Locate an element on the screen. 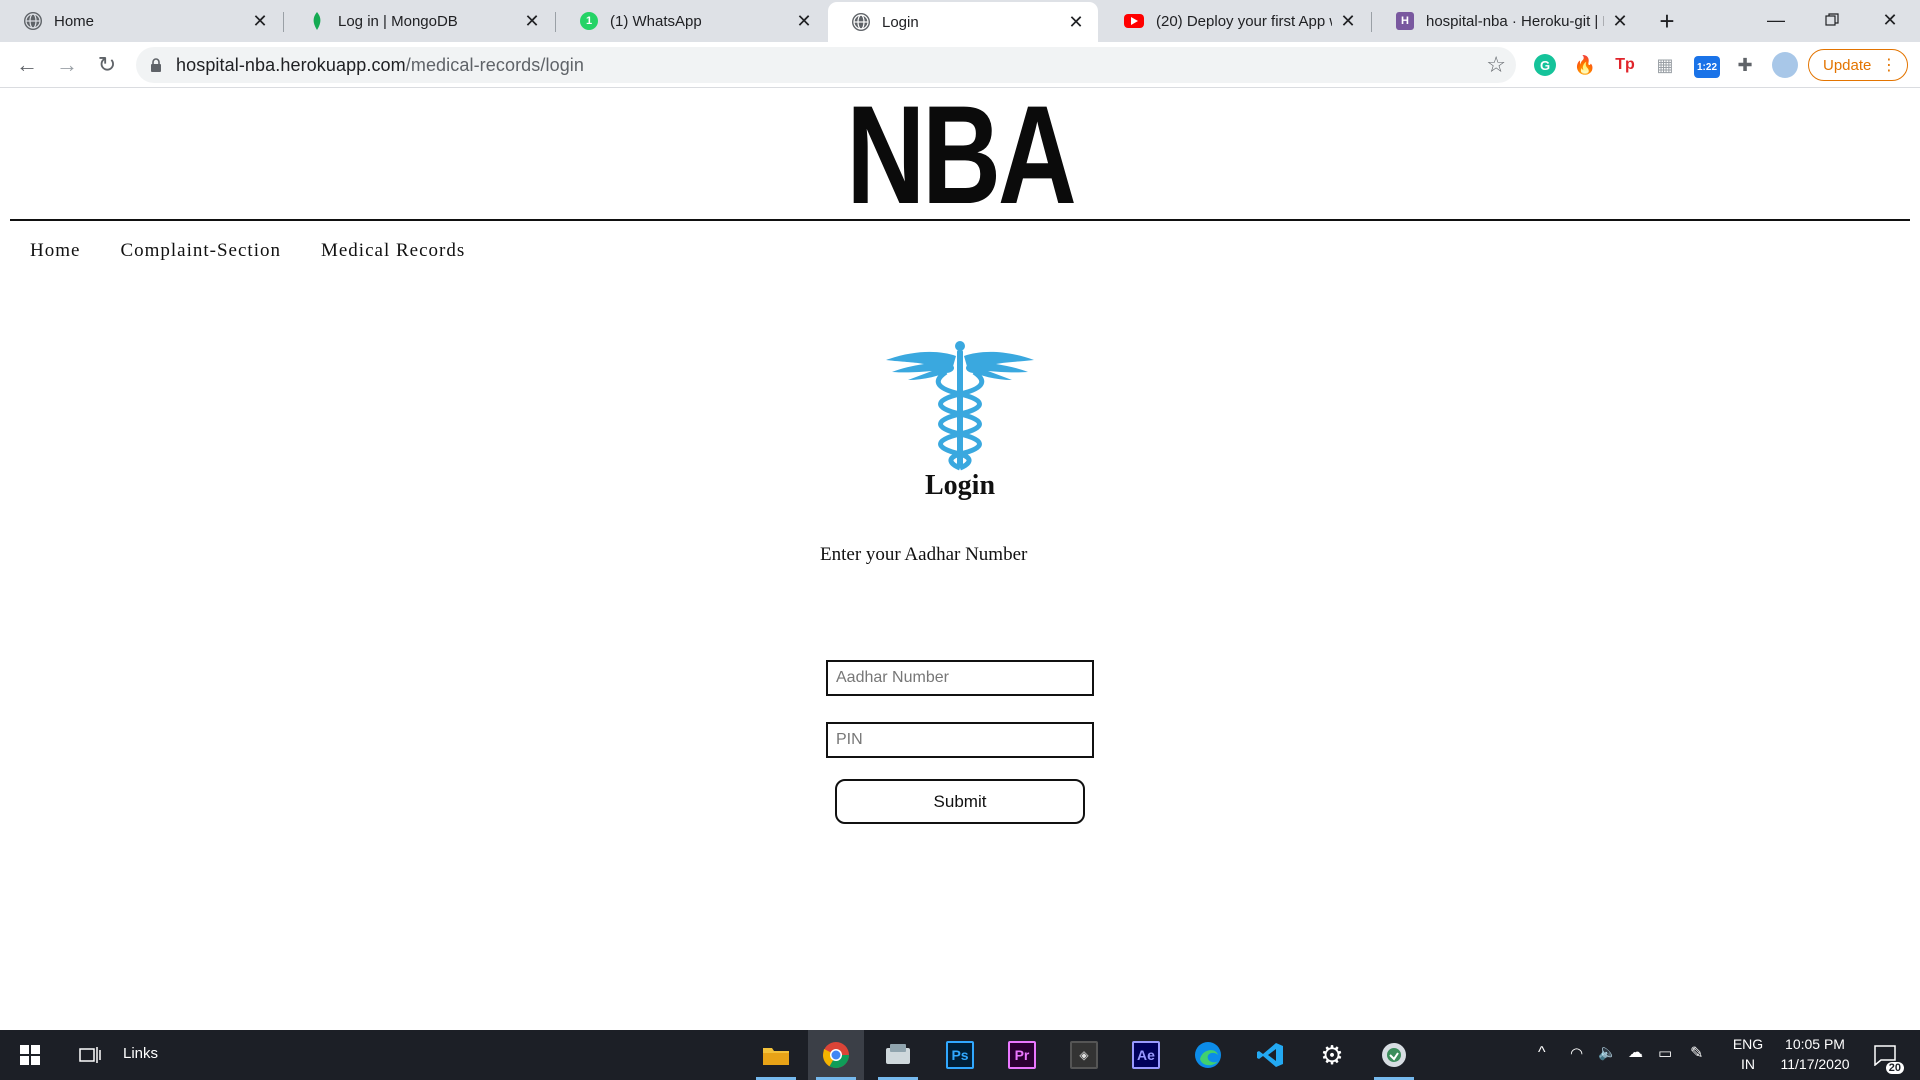 The image size is (1920, 1080). whatsapp-icon: 1 is located at coordinates (589, 21).